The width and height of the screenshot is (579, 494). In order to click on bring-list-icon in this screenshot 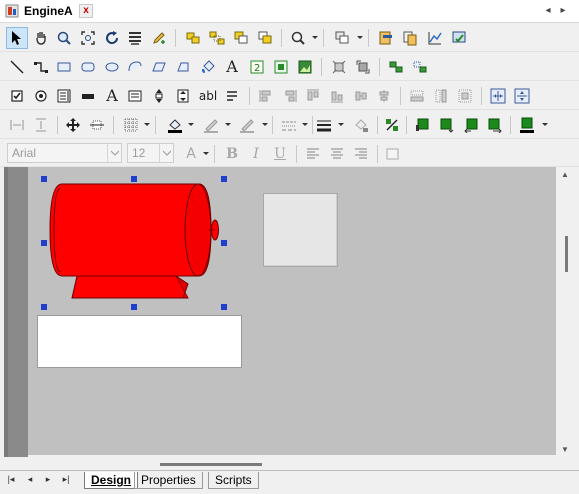, I will do `click(135, 38)`.